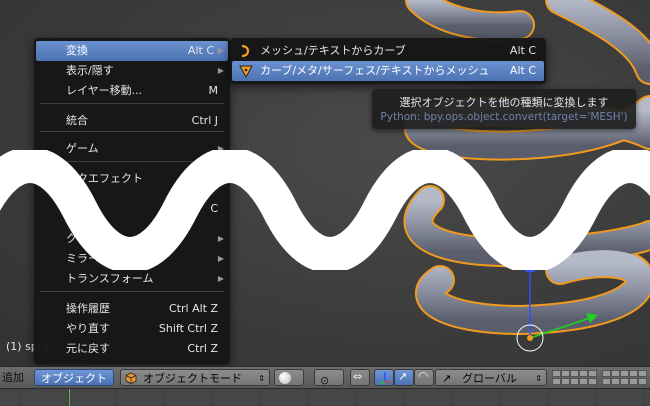 This screenshot has width=650, height=406. I want to click on menu-item-label: やり直す, so click(88, 328).